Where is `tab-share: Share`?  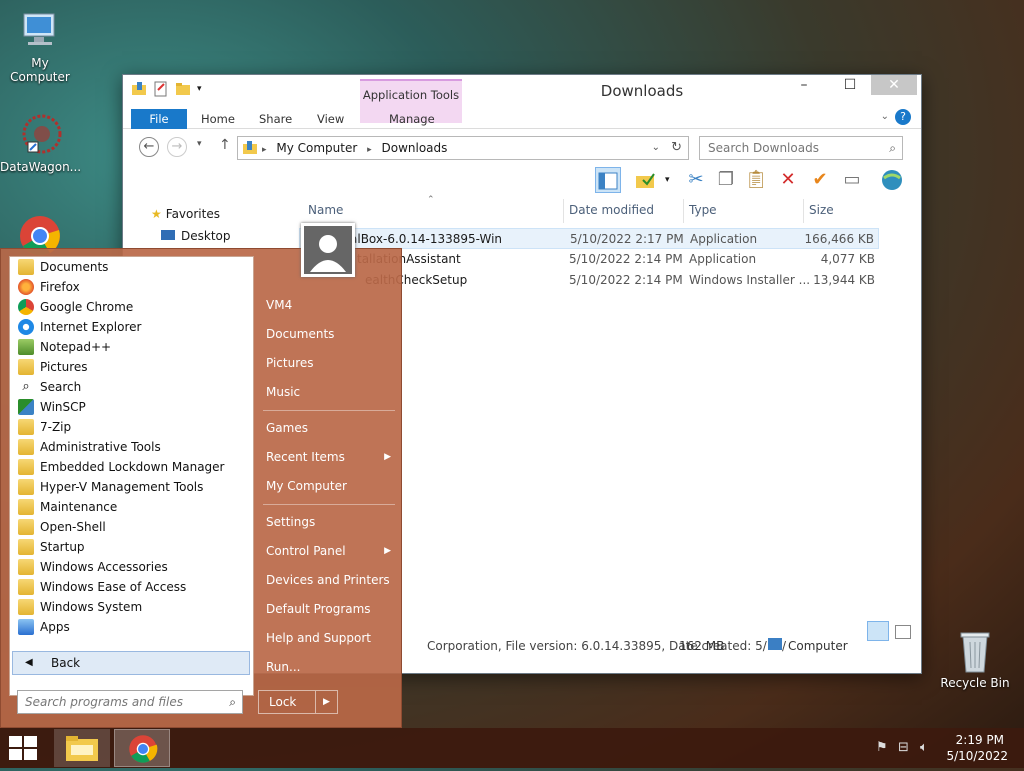 tab-share: Share is located at coordinates (275, 119).